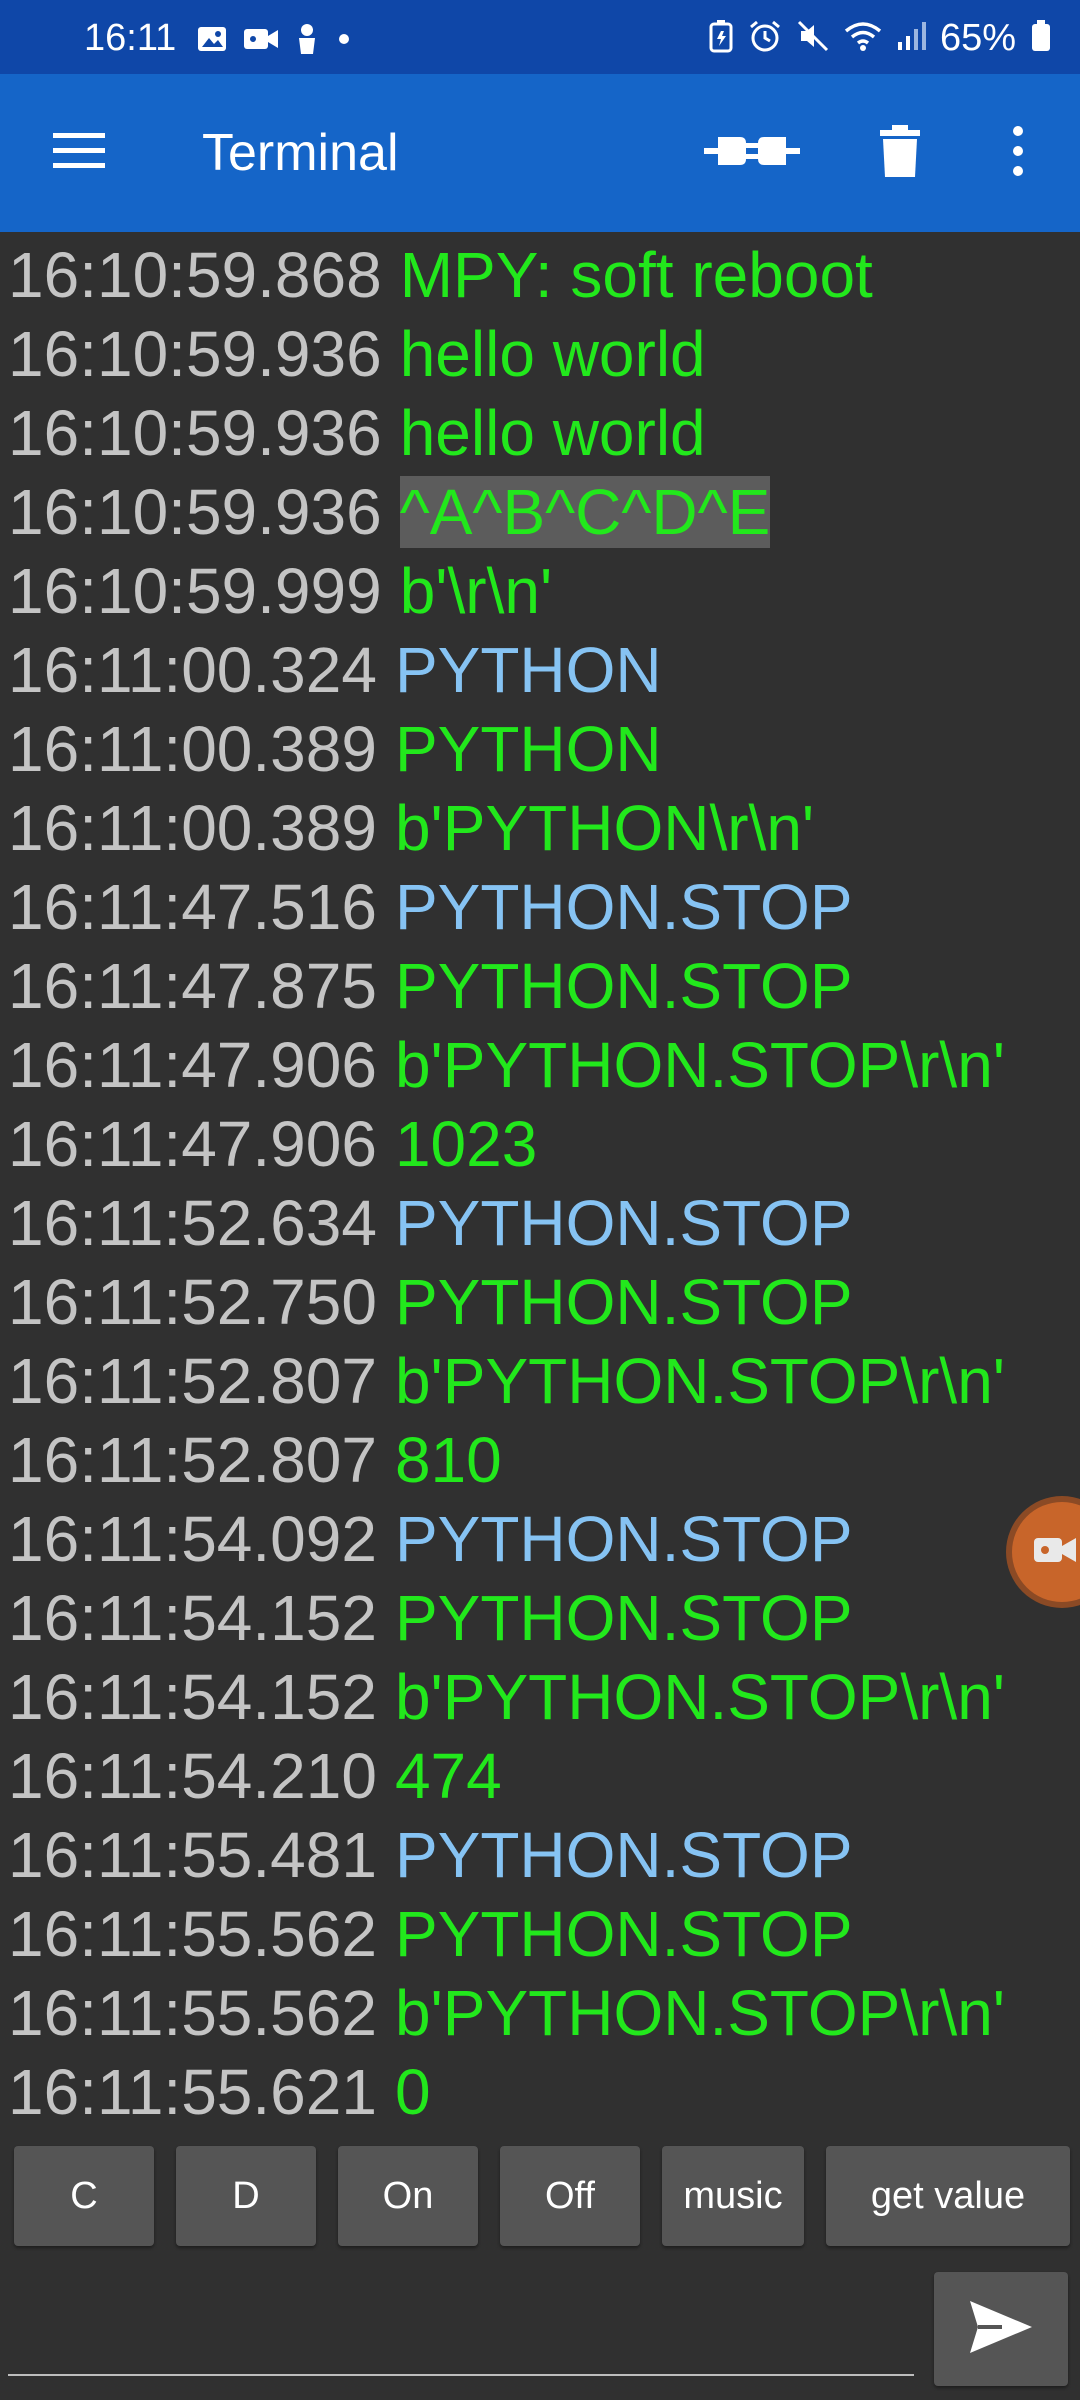  What do you see at coordinates (604, 828) in the screenshot?
I see `line-message-received: b'PYTHON\r\n'` at bounding box center [604, 828].